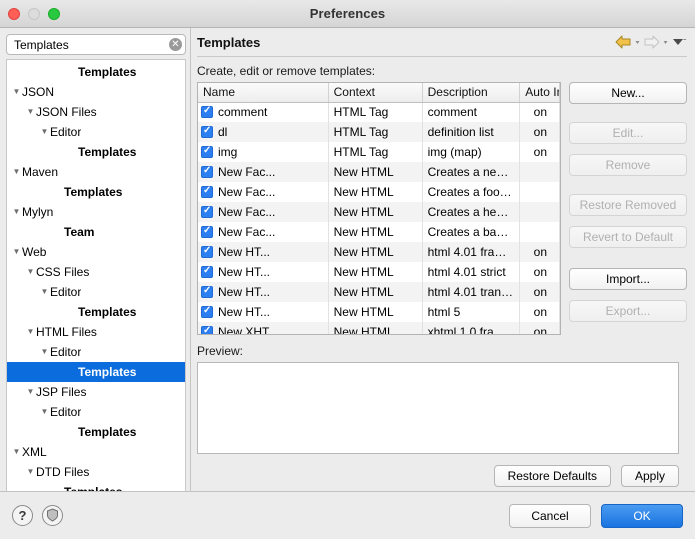  Describe the element at coordinates (96, 272) in the screenshot. I see `tree-item: ▼ CSS Files` at that location.